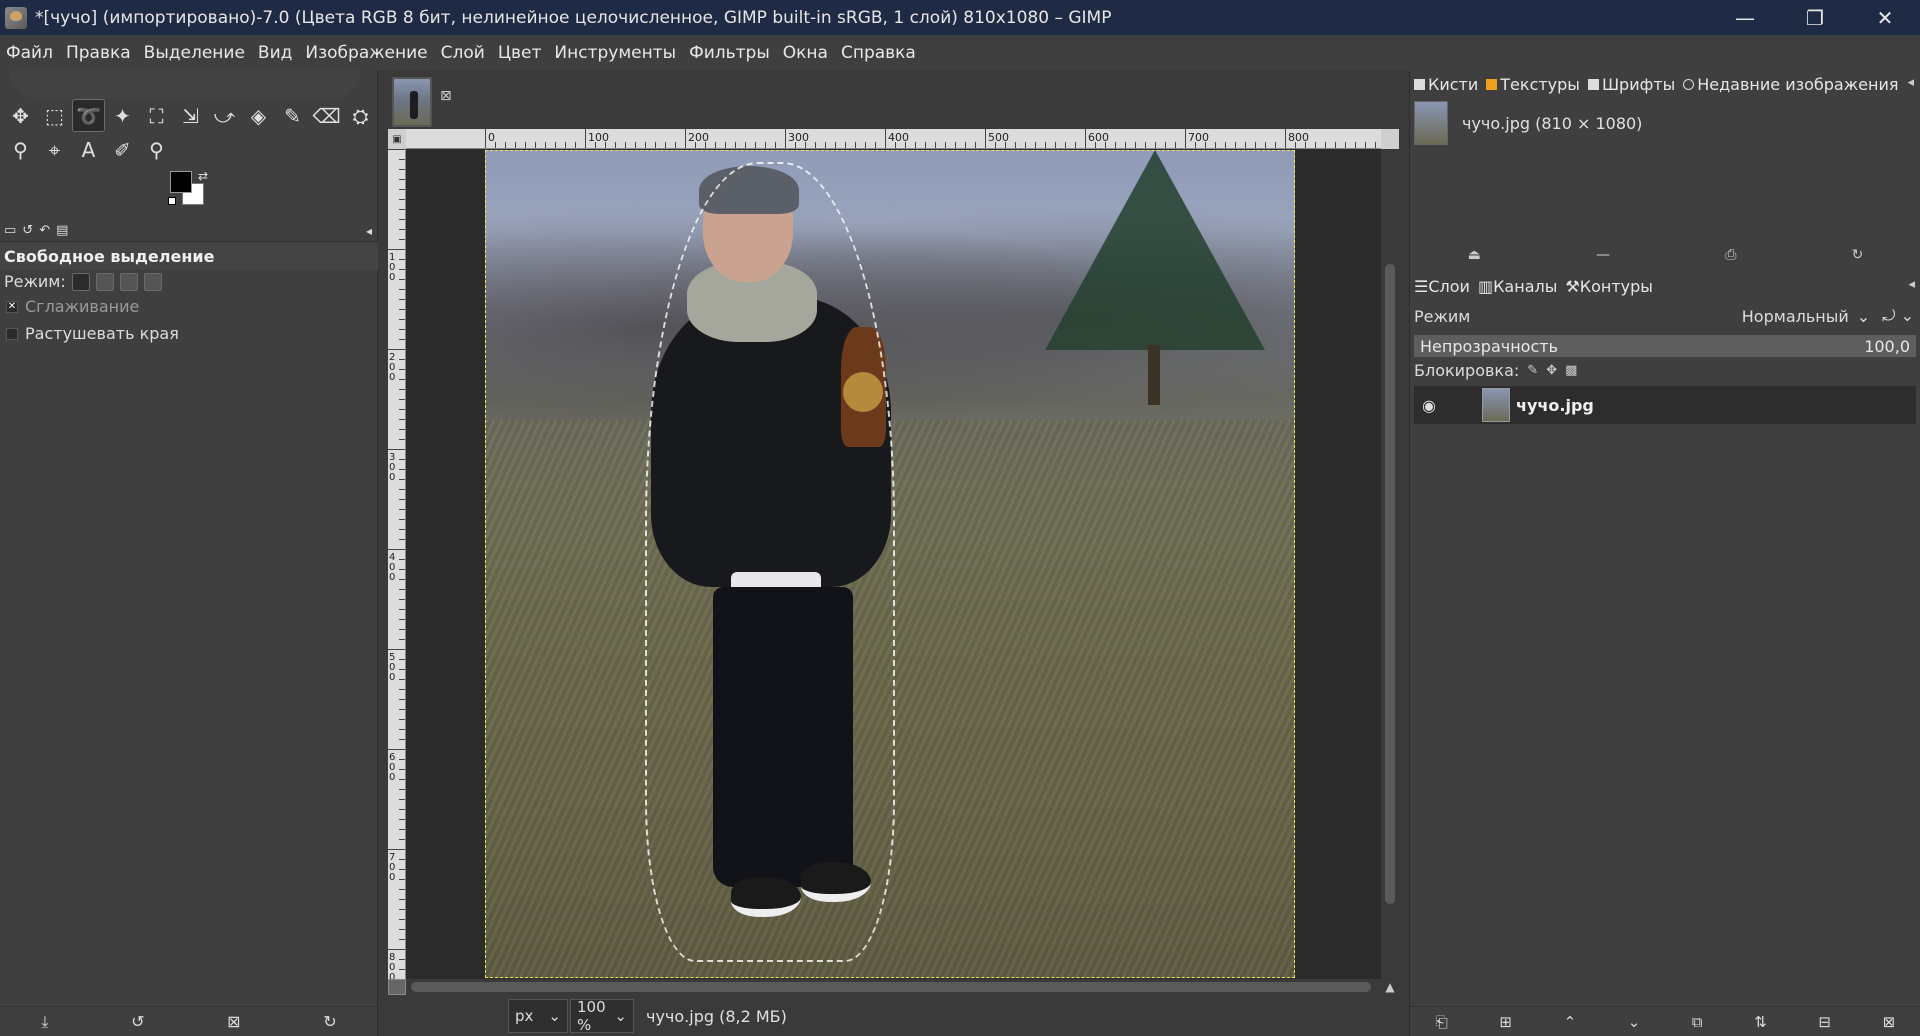 The width and height of the screenshot is (1920, 1036). Describe the element at coordinates (12, 333) in the screenshot. I see `feather-checkbox` at that location.